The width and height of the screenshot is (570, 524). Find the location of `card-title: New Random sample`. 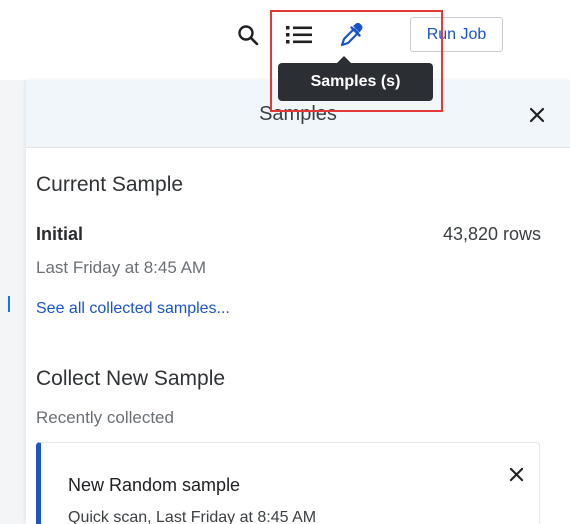

card-title: New Random sample is located at coordinates (154, 485).